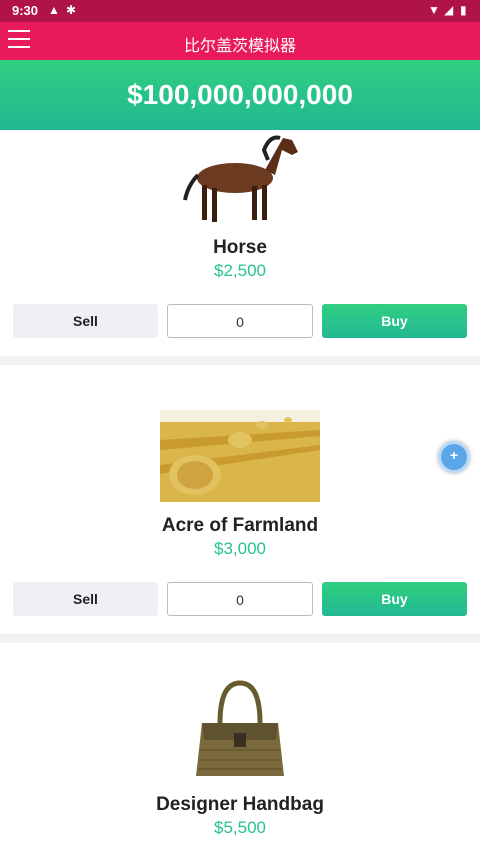 This screenshot has width=480, height=853. Describe the element at coordinates (240, 11) in the screenshot. I see `status-bar: 9:30 ▲ ✱ ▼ ◢ ▮` at that location.